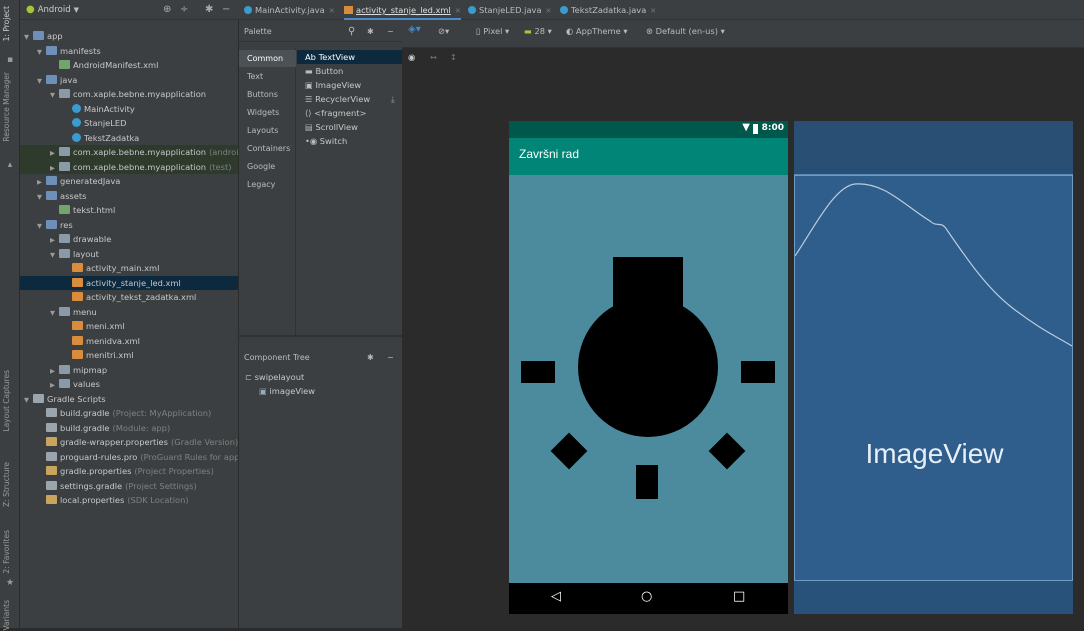 This screenshot has width=1084, height=631. I want to click on tree-item: menitri.xml, so click(129, 355).